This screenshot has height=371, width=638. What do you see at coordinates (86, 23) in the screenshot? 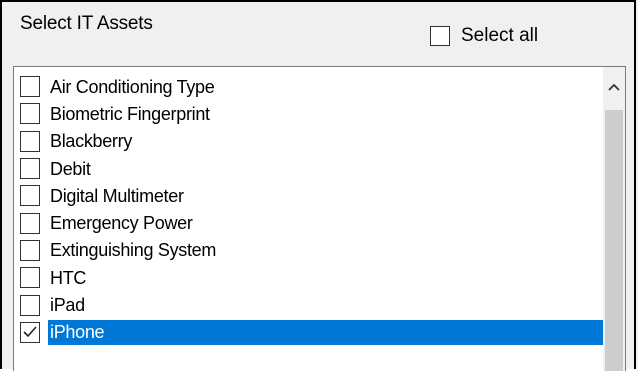
I see `panel-title: Select IT Assets` at bounding box center [86, 23].